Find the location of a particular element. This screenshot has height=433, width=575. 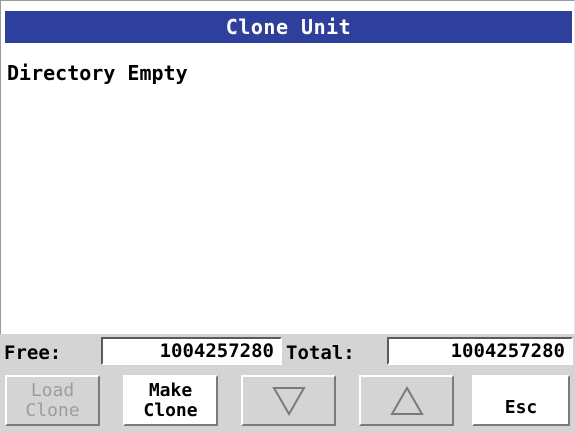

make-clone-button: Make Clone is located at coordinates (170, 400).